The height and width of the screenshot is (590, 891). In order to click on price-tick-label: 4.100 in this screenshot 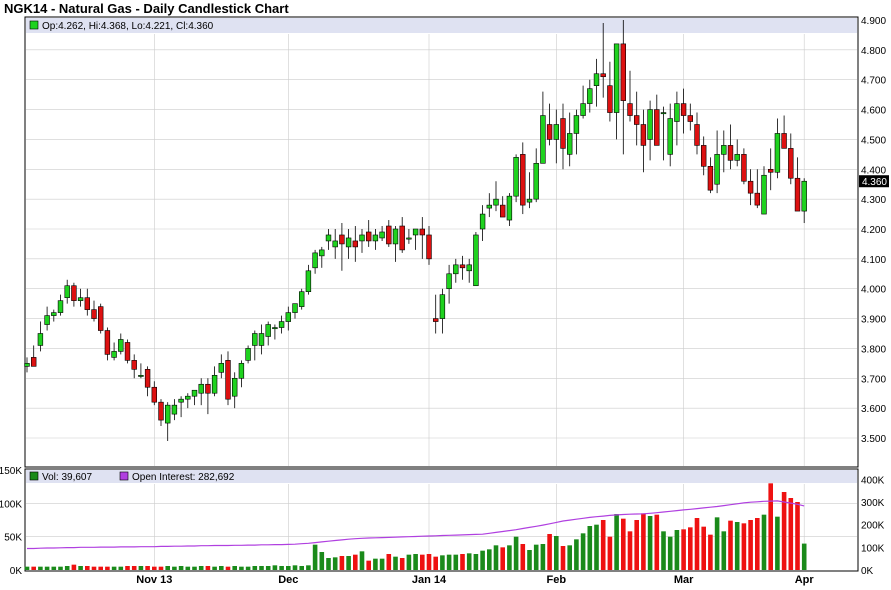, I will do `click(873, 260)`.